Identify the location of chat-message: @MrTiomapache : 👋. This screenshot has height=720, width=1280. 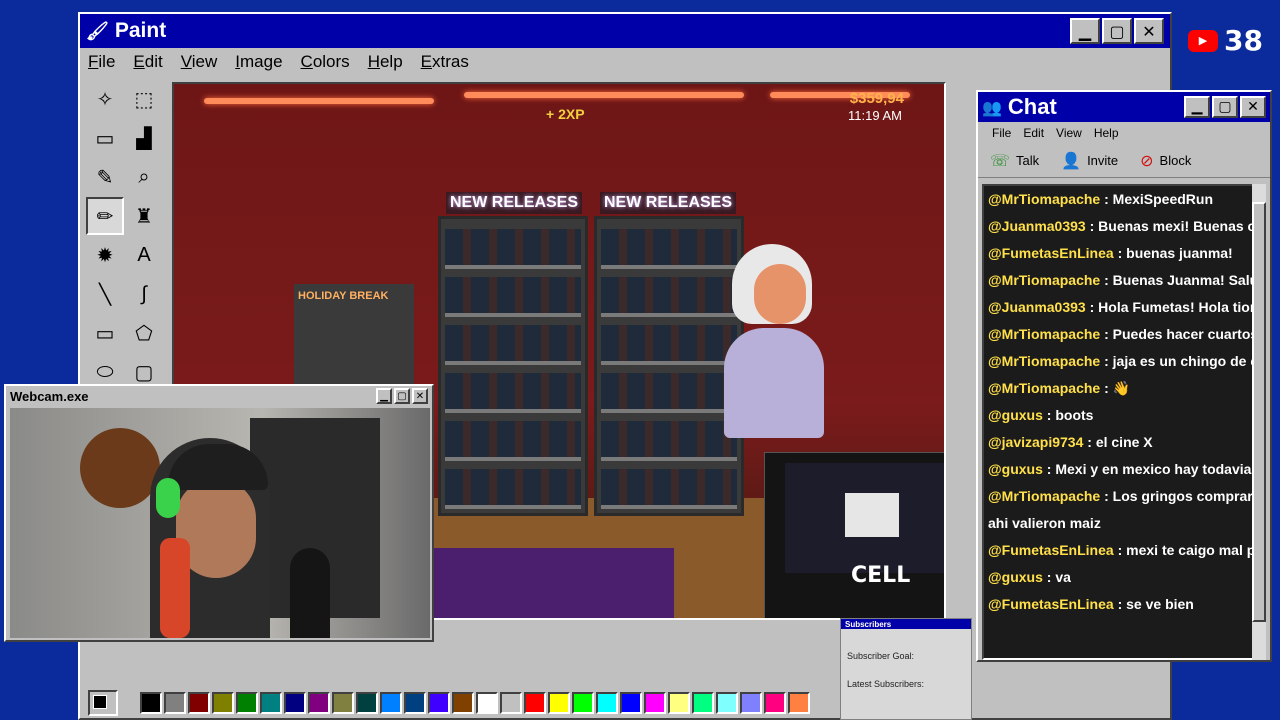
(1118, 388).